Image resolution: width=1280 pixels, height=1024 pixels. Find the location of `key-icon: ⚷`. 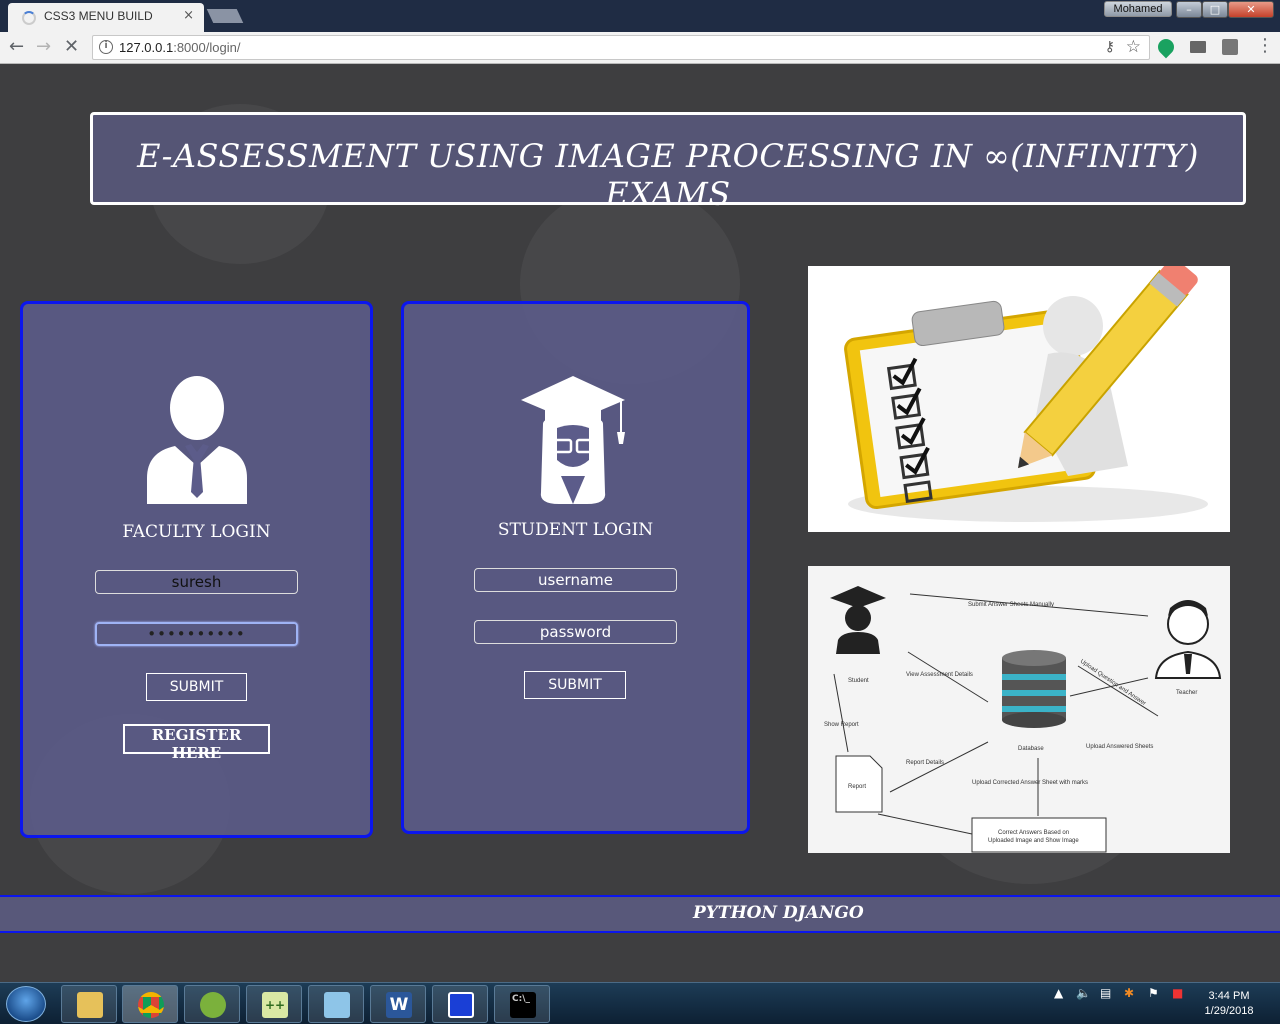

key-icon: ⚷ is located at coordinates (1110, 47).